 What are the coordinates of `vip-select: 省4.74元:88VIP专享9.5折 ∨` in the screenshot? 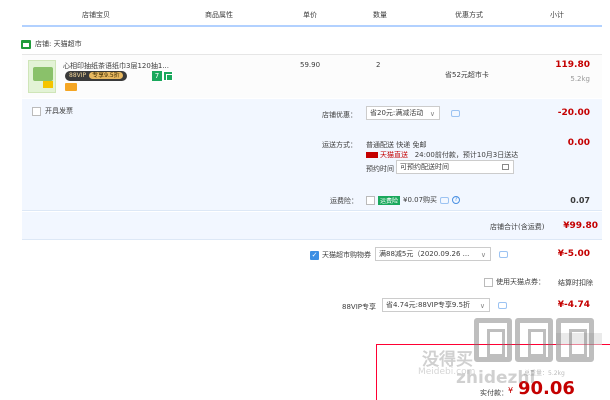 It's located at (436, 305).